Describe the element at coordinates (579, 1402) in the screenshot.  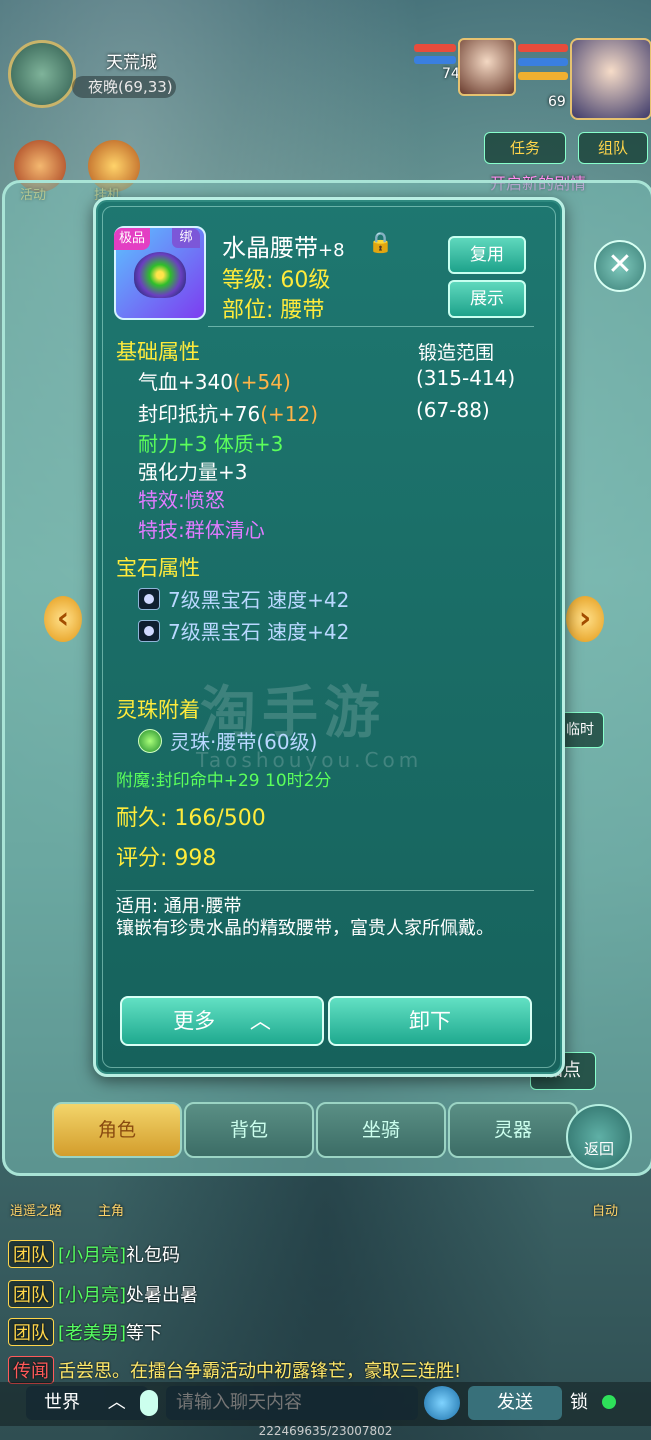
I see `chat-lock-label: 锁` at that location.